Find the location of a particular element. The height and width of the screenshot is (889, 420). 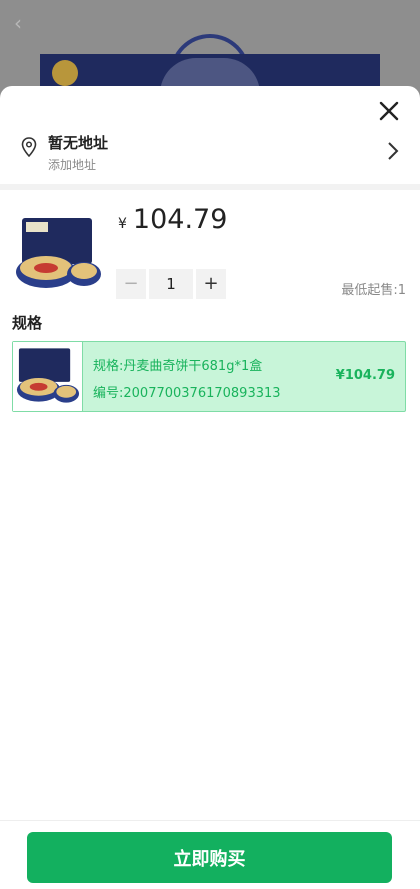

address-selector: 暂无地址 添加地址 is located at coordinates (210, 155).